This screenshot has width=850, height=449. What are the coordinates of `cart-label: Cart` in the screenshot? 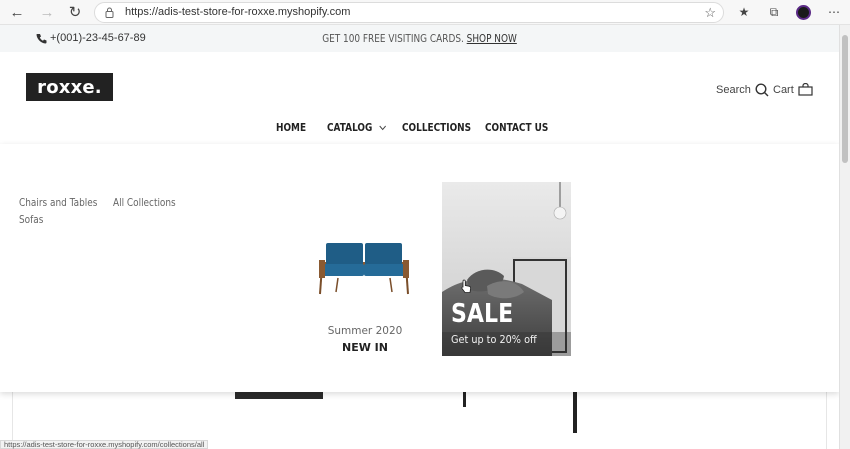 It's located at (783, 89).